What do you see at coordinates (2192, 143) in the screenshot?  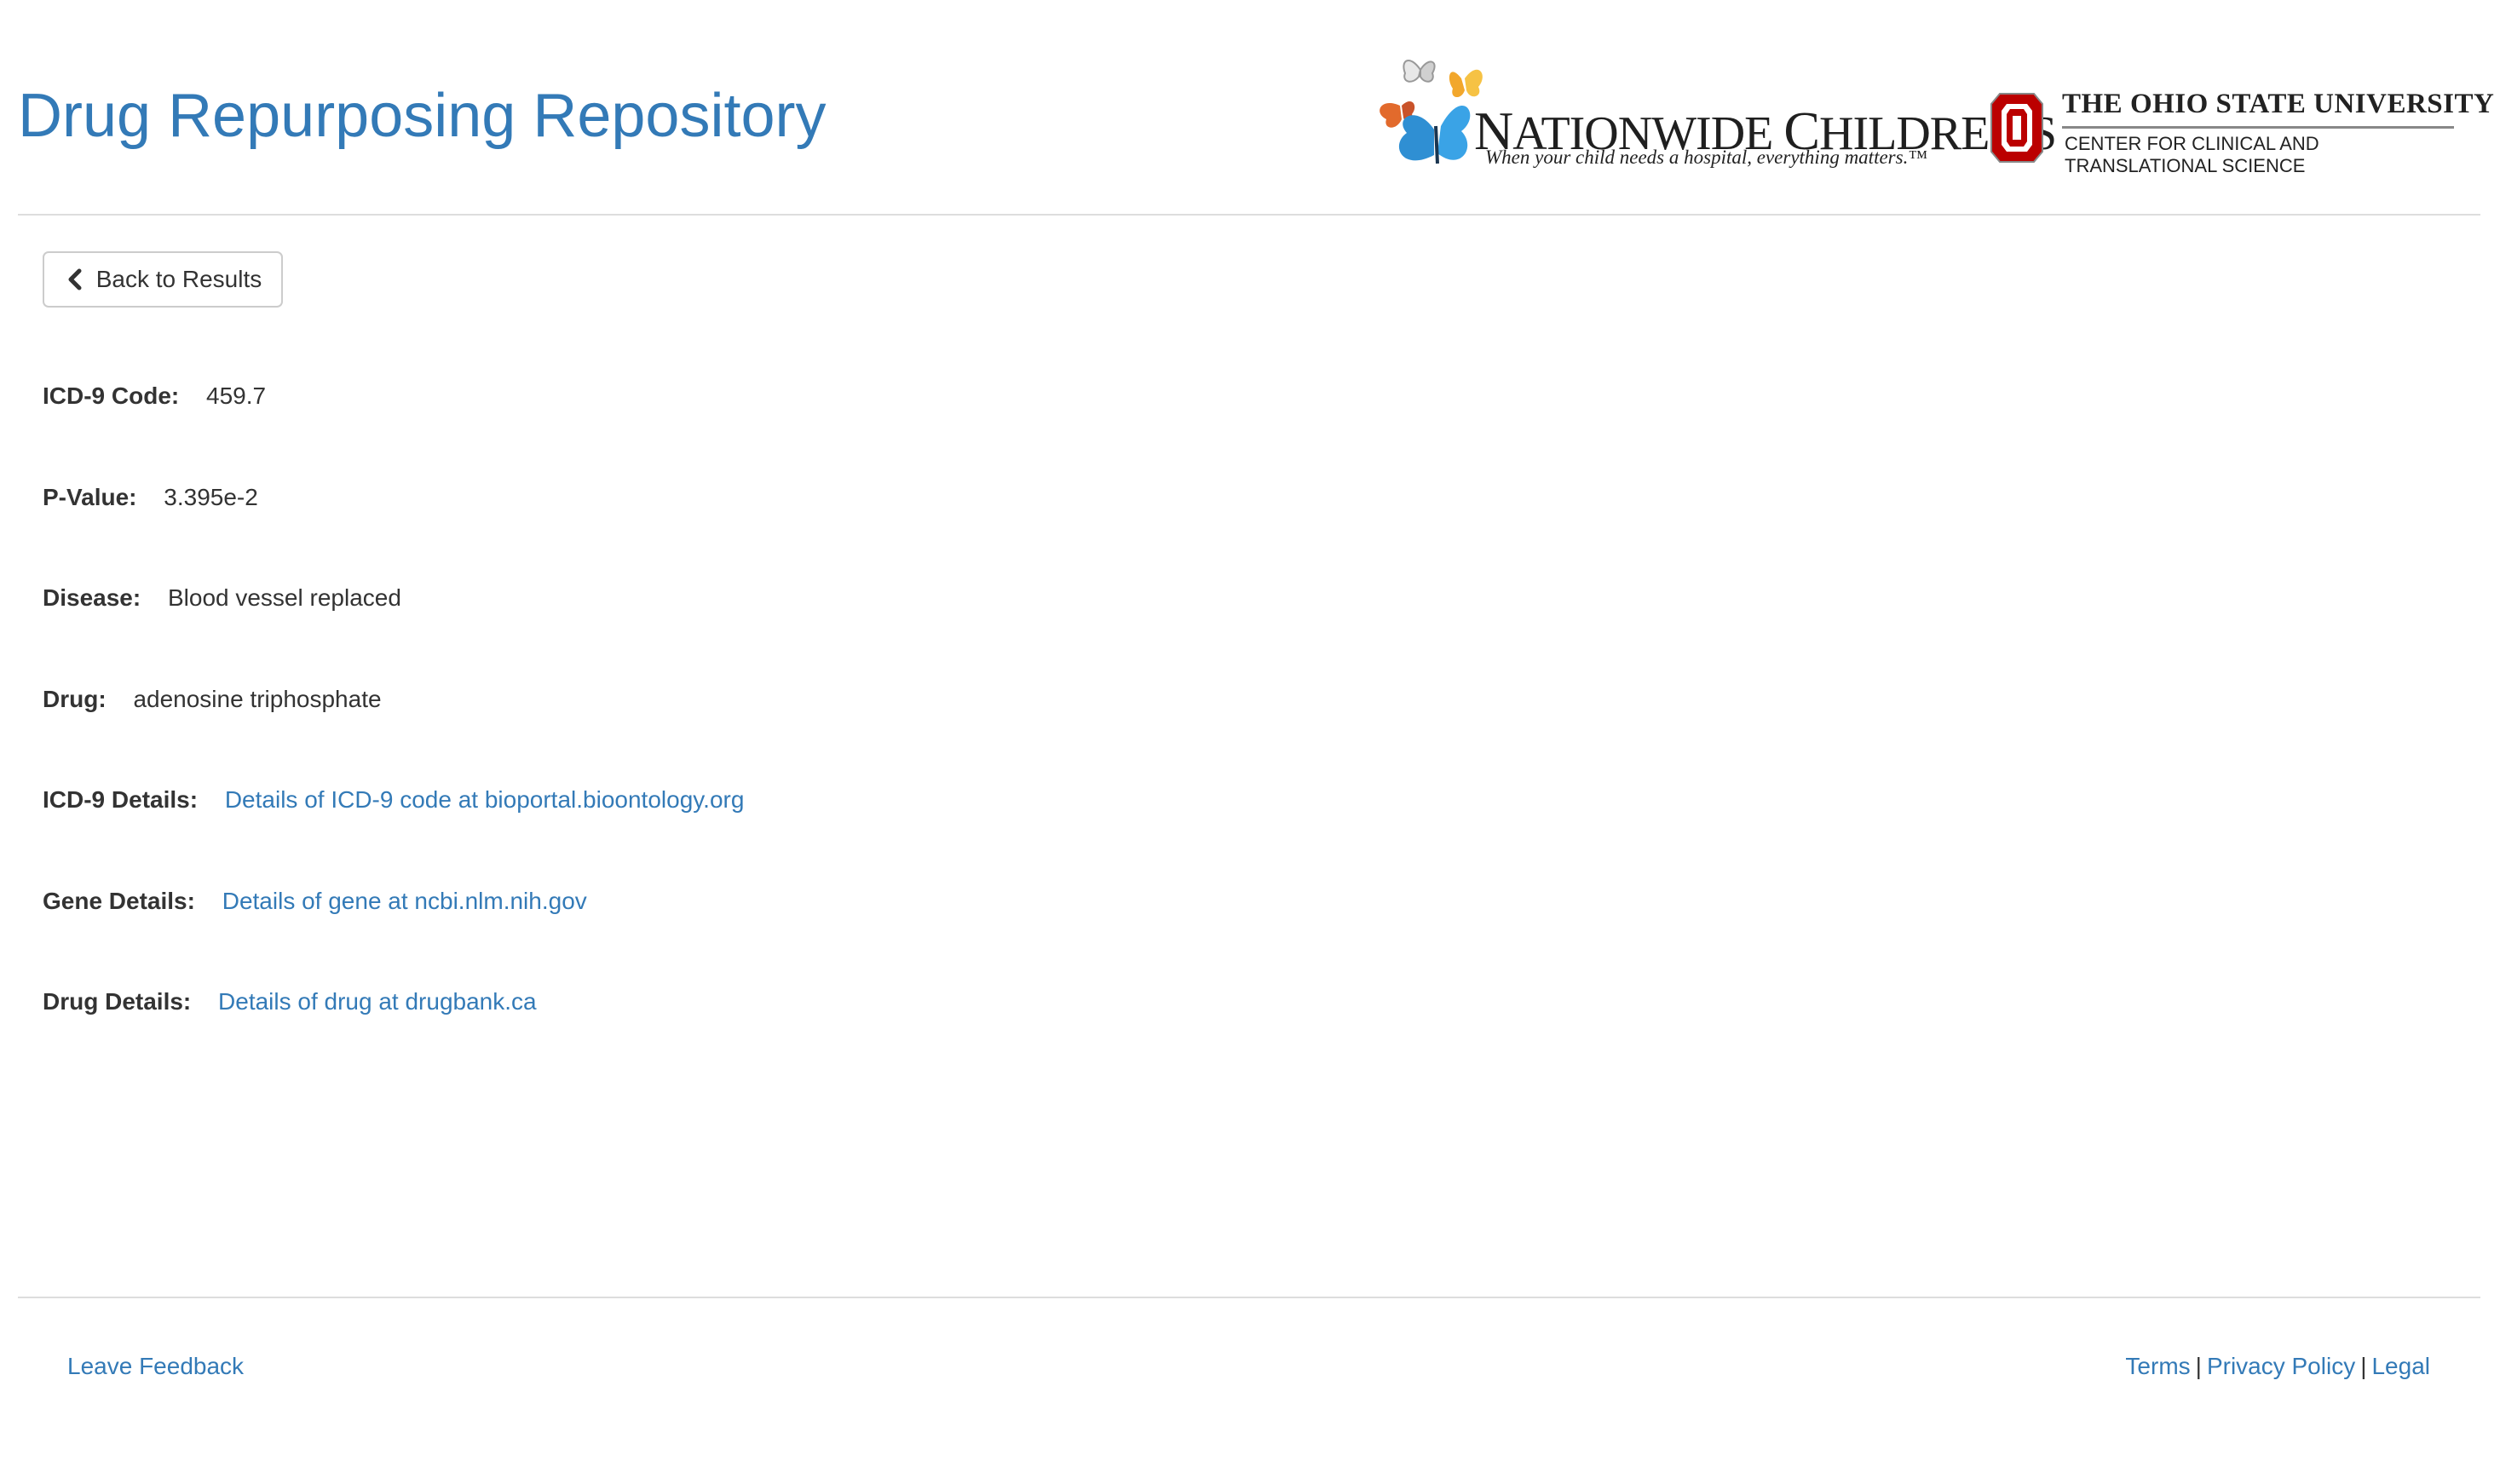 I see `osu-subtitle-line1: CENTER FOR CLINICAL AND` at bounding box center [2192, 143].